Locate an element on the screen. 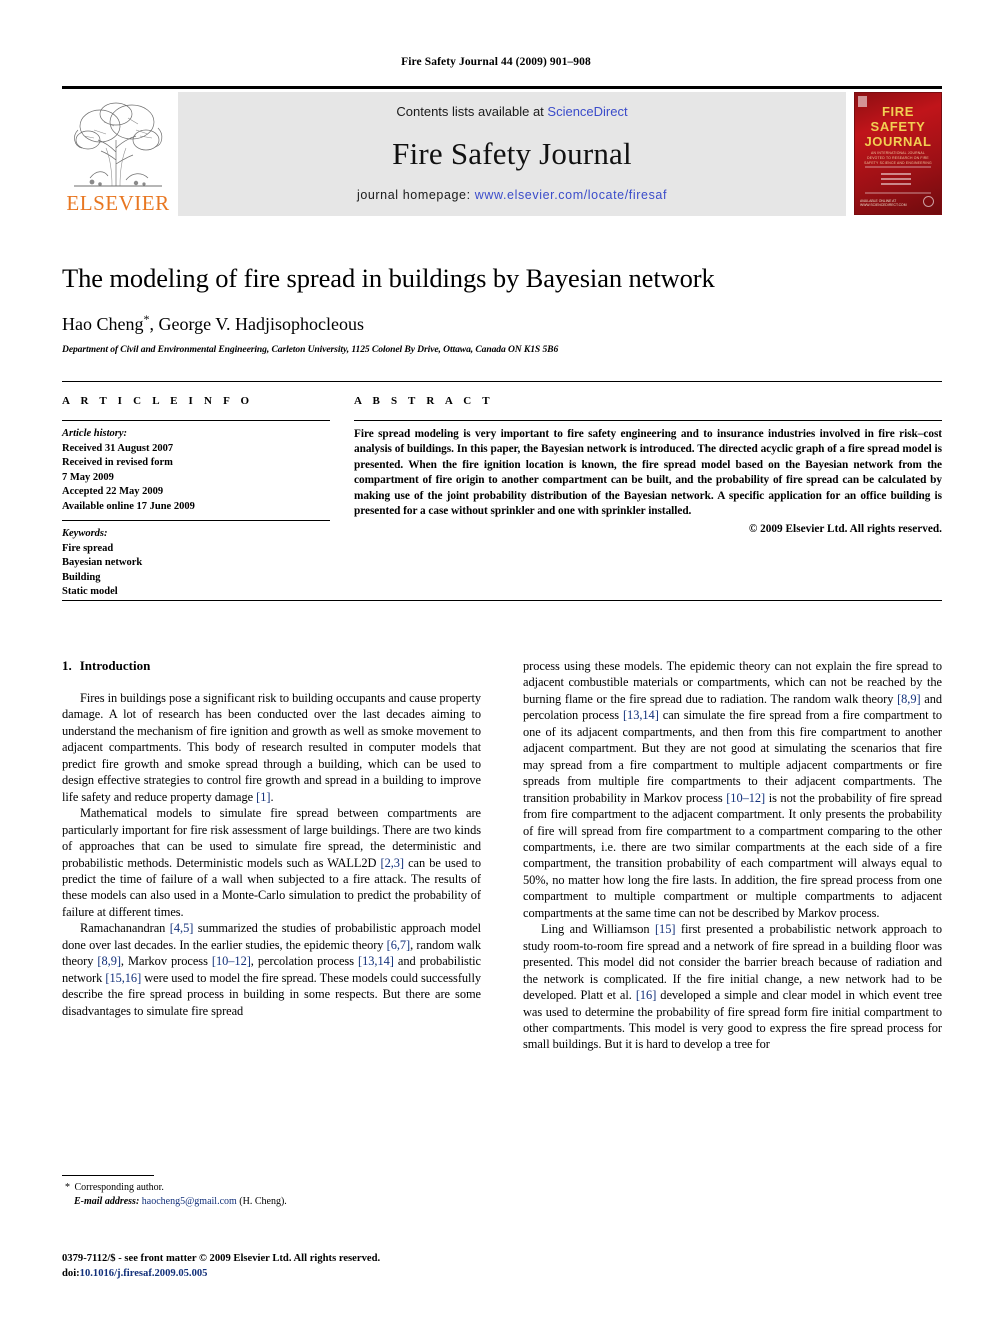 The height and width of the screenshot is (1323, 992). citation-link: [6,7] is located at coordinates (399, 945).